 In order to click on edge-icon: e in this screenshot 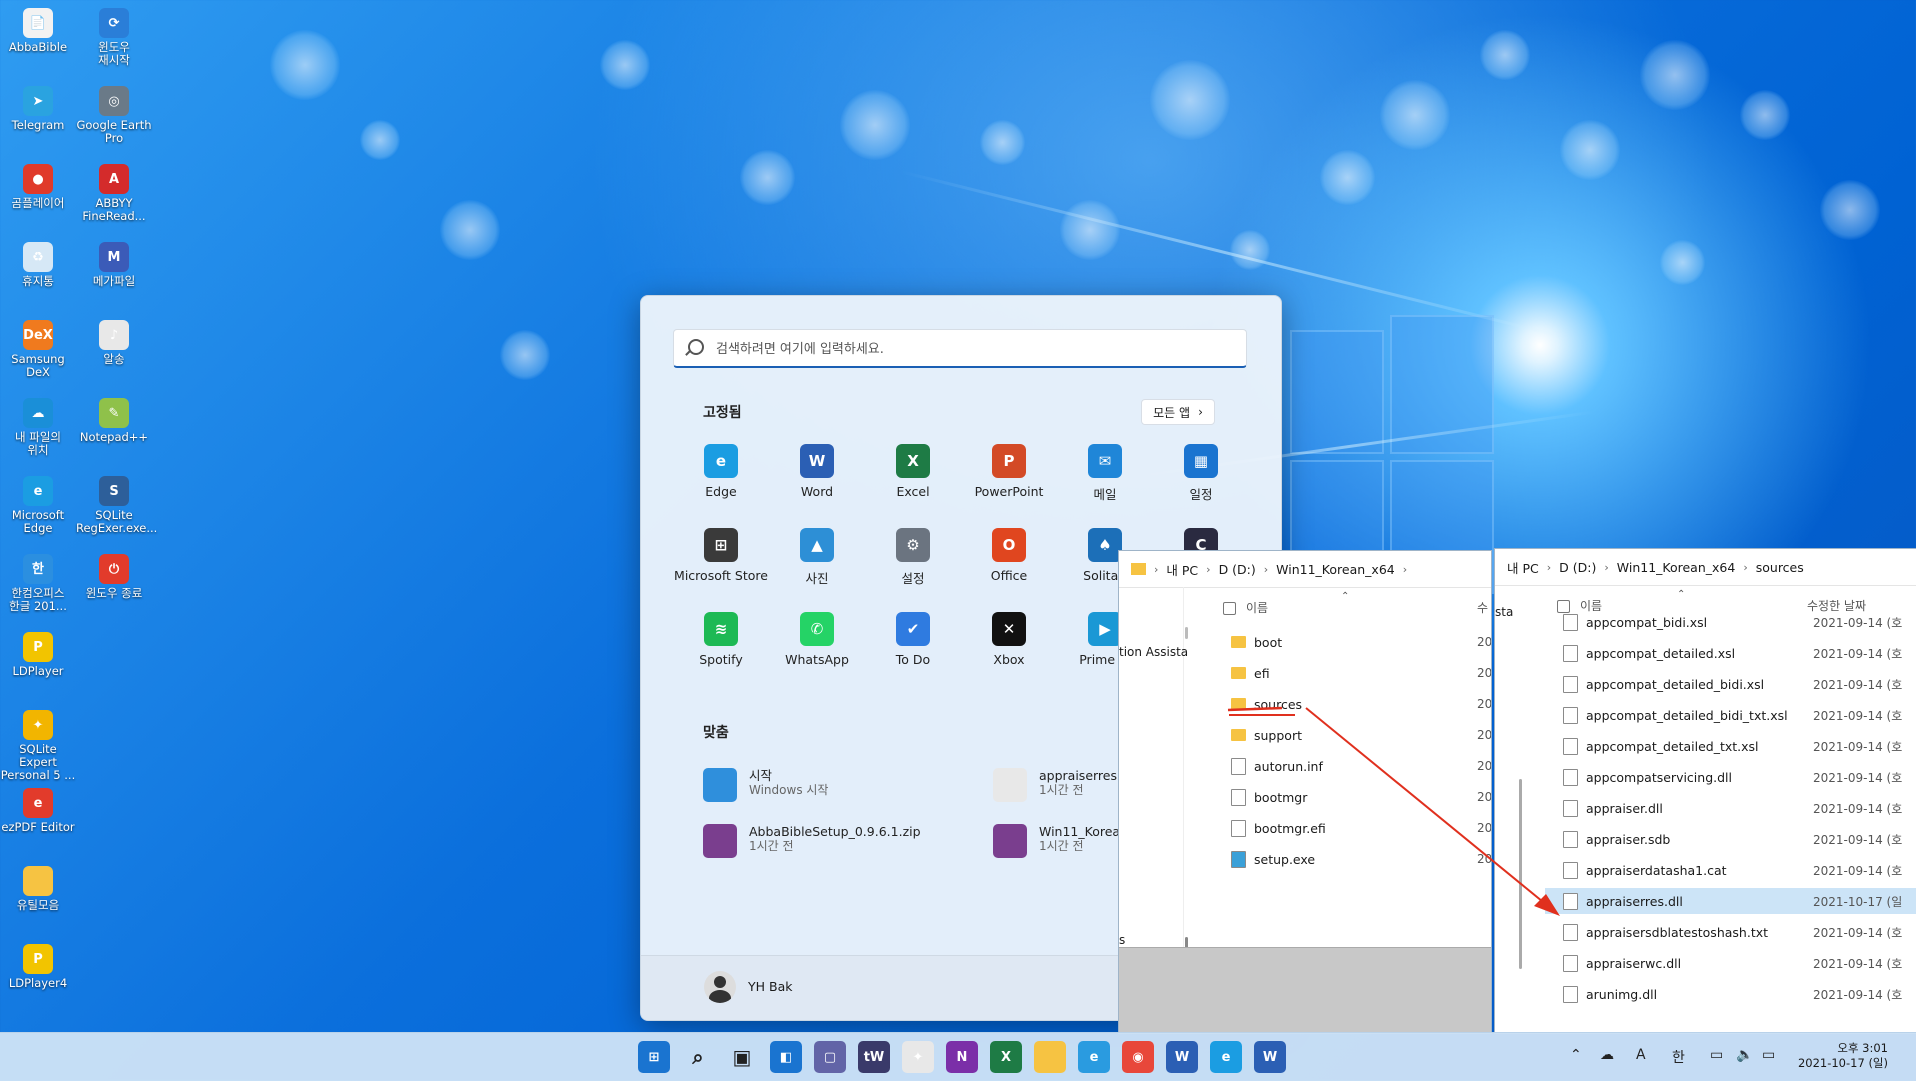, I will do `click(1226, 1057)`.